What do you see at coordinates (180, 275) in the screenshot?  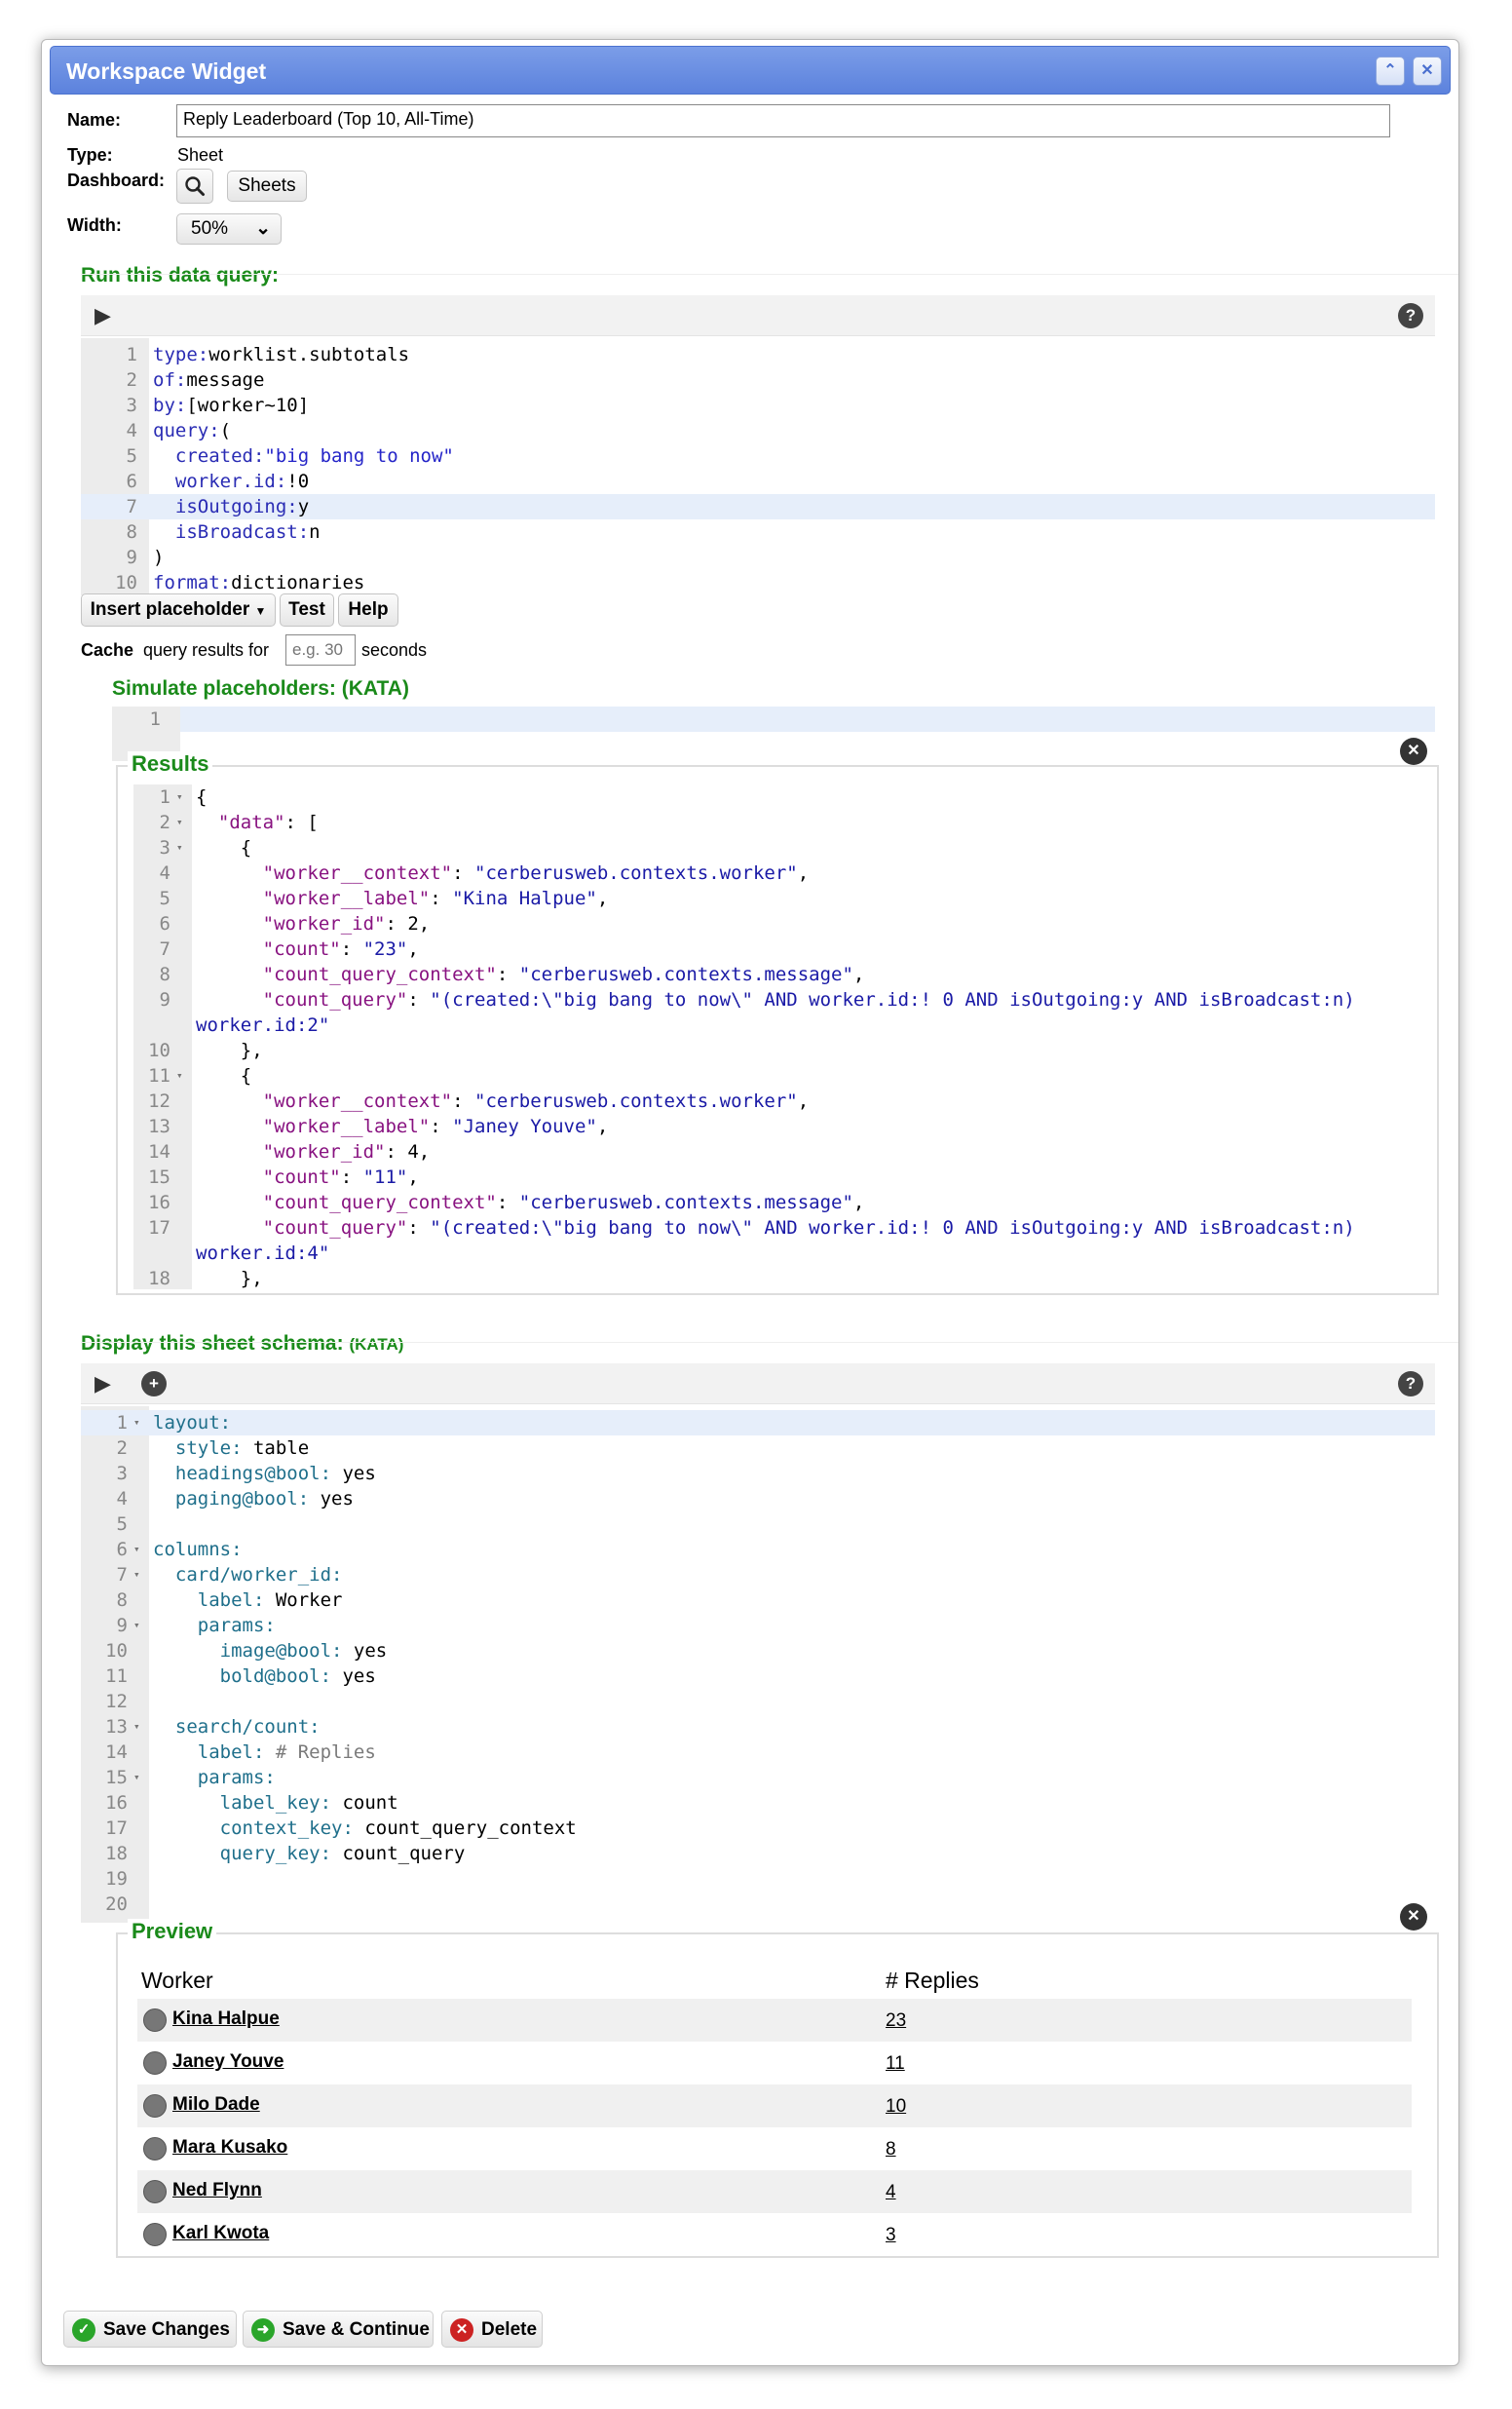 I see `query-section-title: Run this data query:` at bounding box center [180, 275].